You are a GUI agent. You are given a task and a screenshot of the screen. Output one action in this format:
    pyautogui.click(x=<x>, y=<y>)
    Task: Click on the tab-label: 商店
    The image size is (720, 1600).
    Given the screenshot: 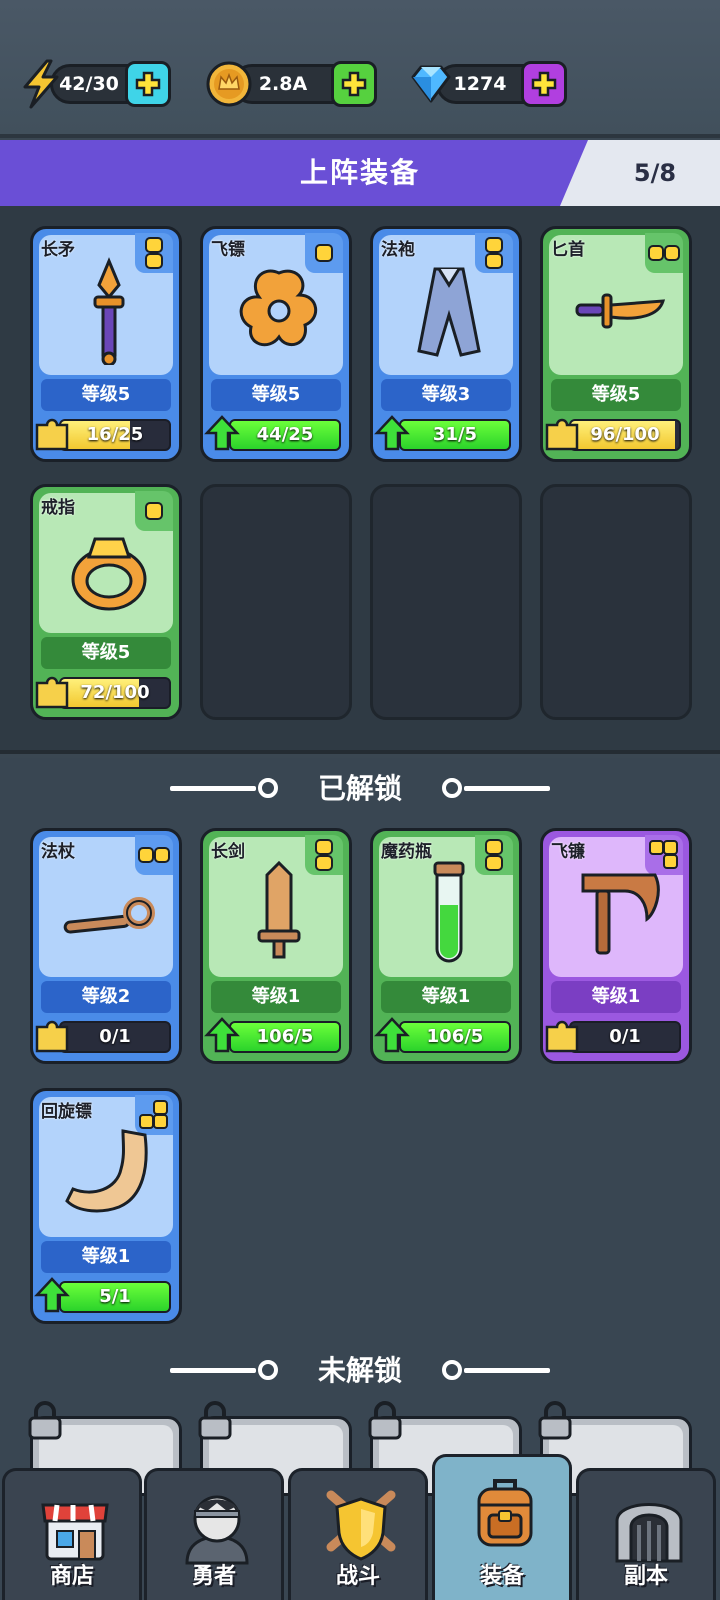 What is the action you would take?
    pyautogui.click(x=71, y=1576)
    